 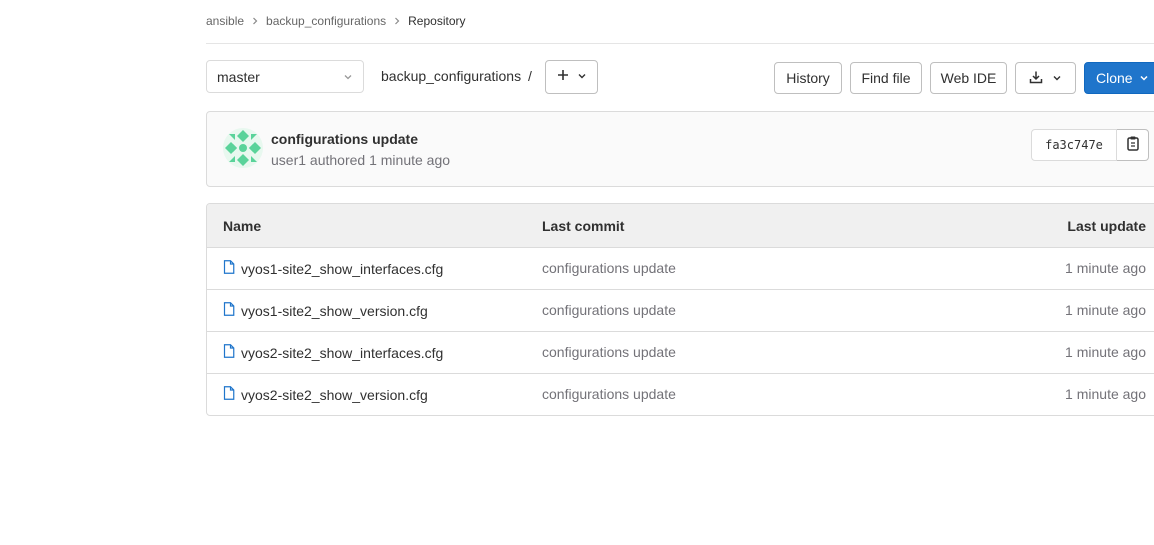 What do you see at coordinates (334, 394) in the screenshot?
I see `file-name: vyos2-site2_show_version.cfg` at bounding box center [334, 394].